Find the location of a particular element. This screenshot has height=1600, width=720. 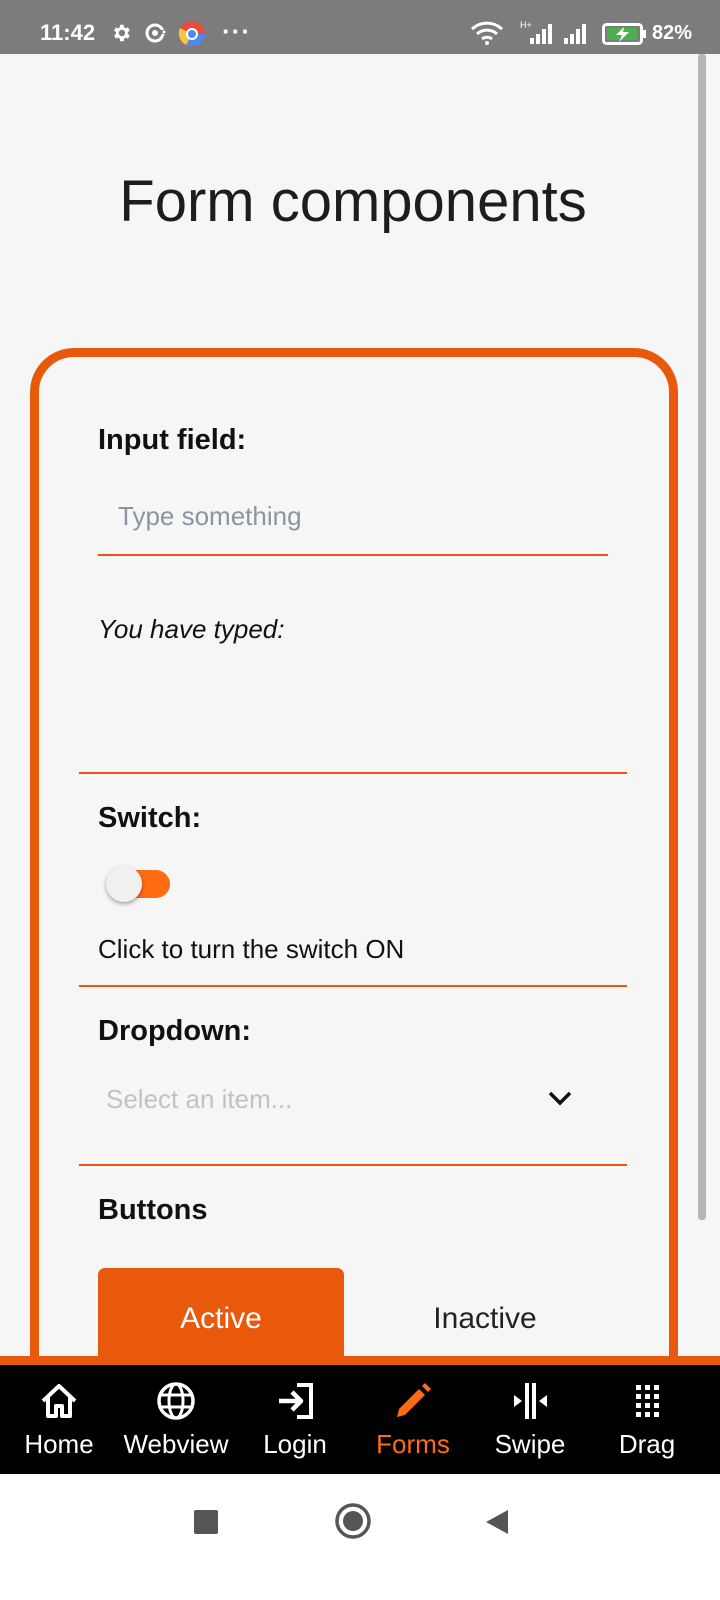

tab-label: Drag is located at coordinates (647, 1444).